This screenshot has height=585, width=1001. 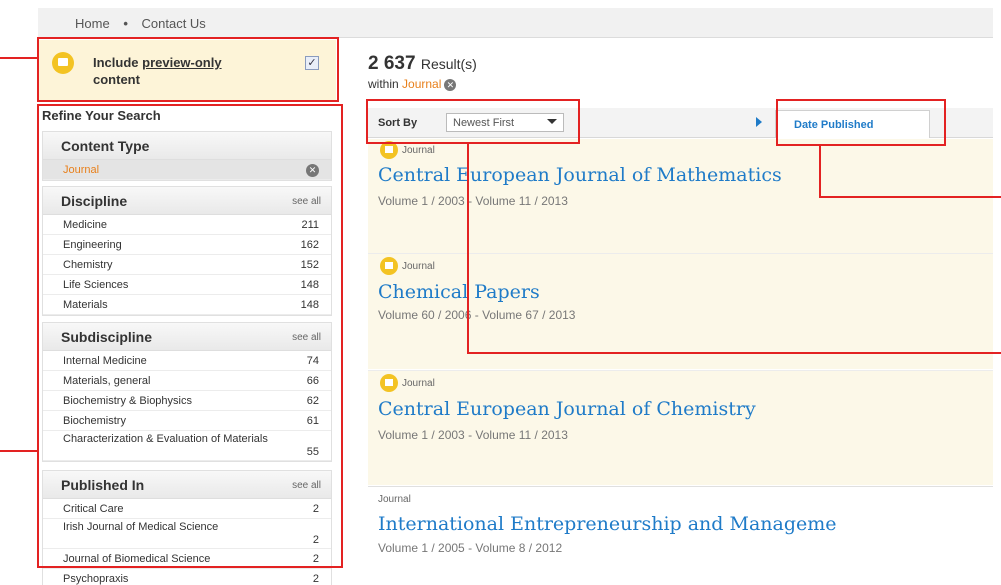 I want to click on result-count: 2 637 Result(s), so click(x=422, y=63).